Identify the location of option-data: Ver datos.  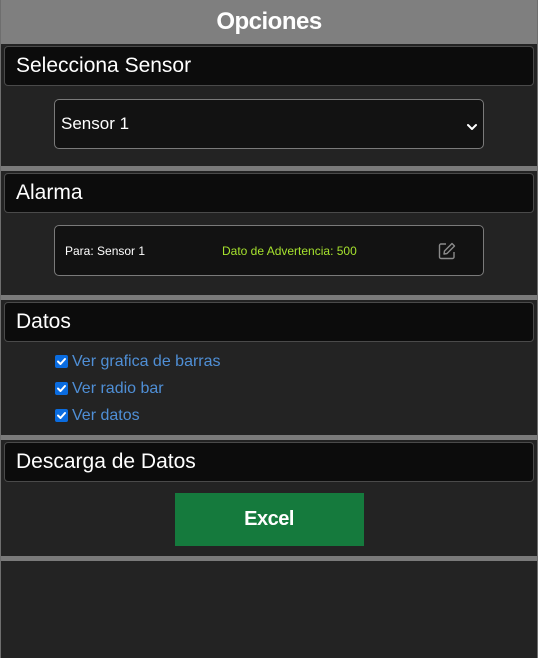
(296, 415).